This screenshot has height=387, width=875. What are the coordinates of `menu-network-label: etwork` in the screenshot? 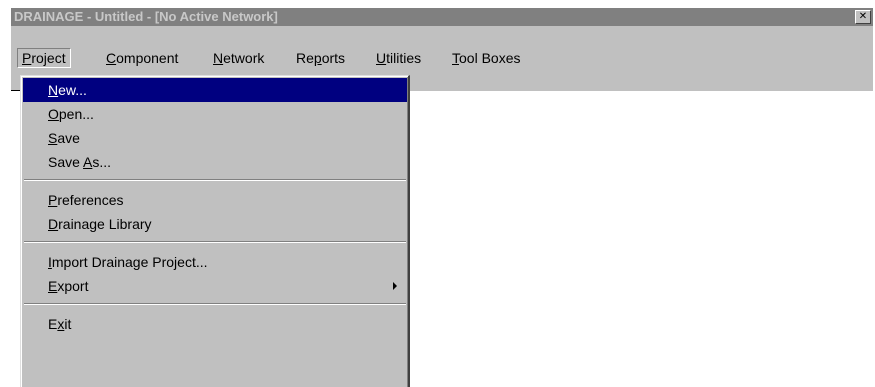 It's located at (244, 58).